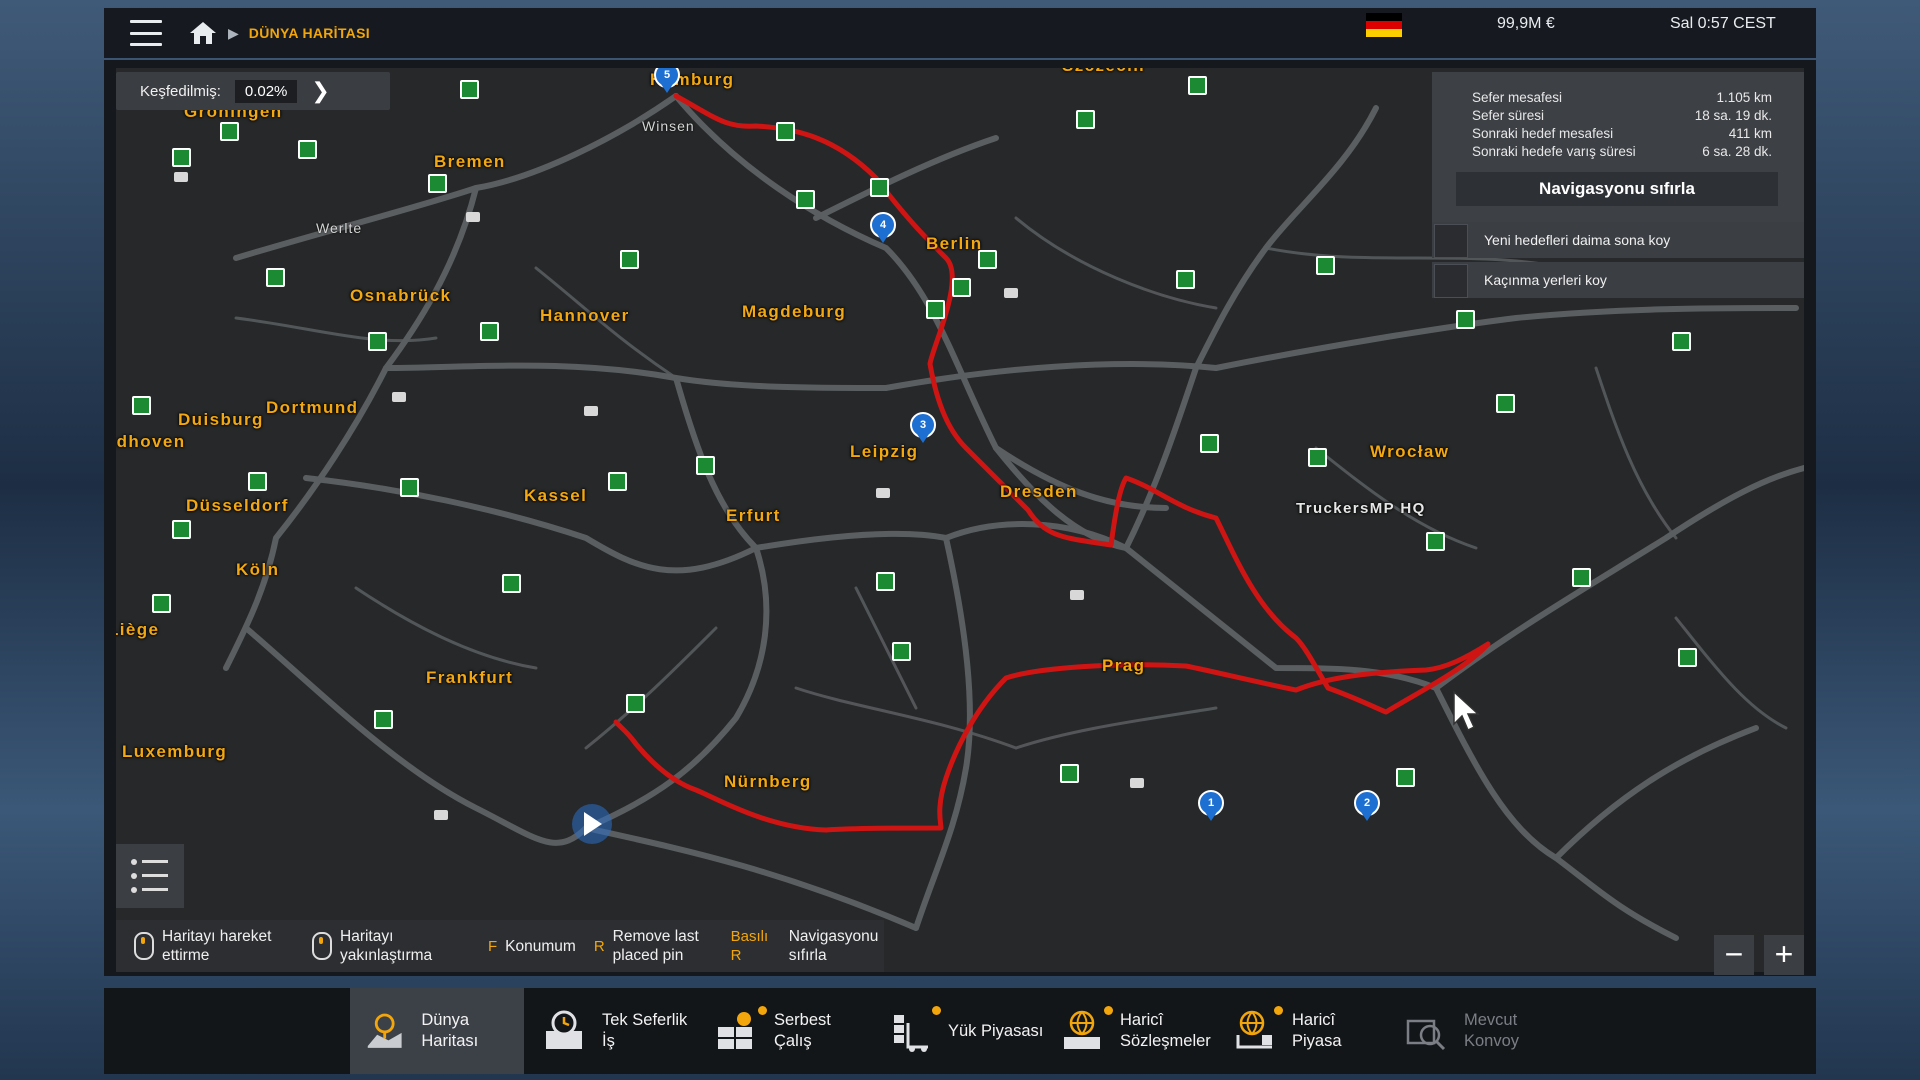 This screenshot has height=1080, width=1920. Describe the element at coordinates (400, 296) in the screenshot. I see `city-label: Osnabrück` at that location.